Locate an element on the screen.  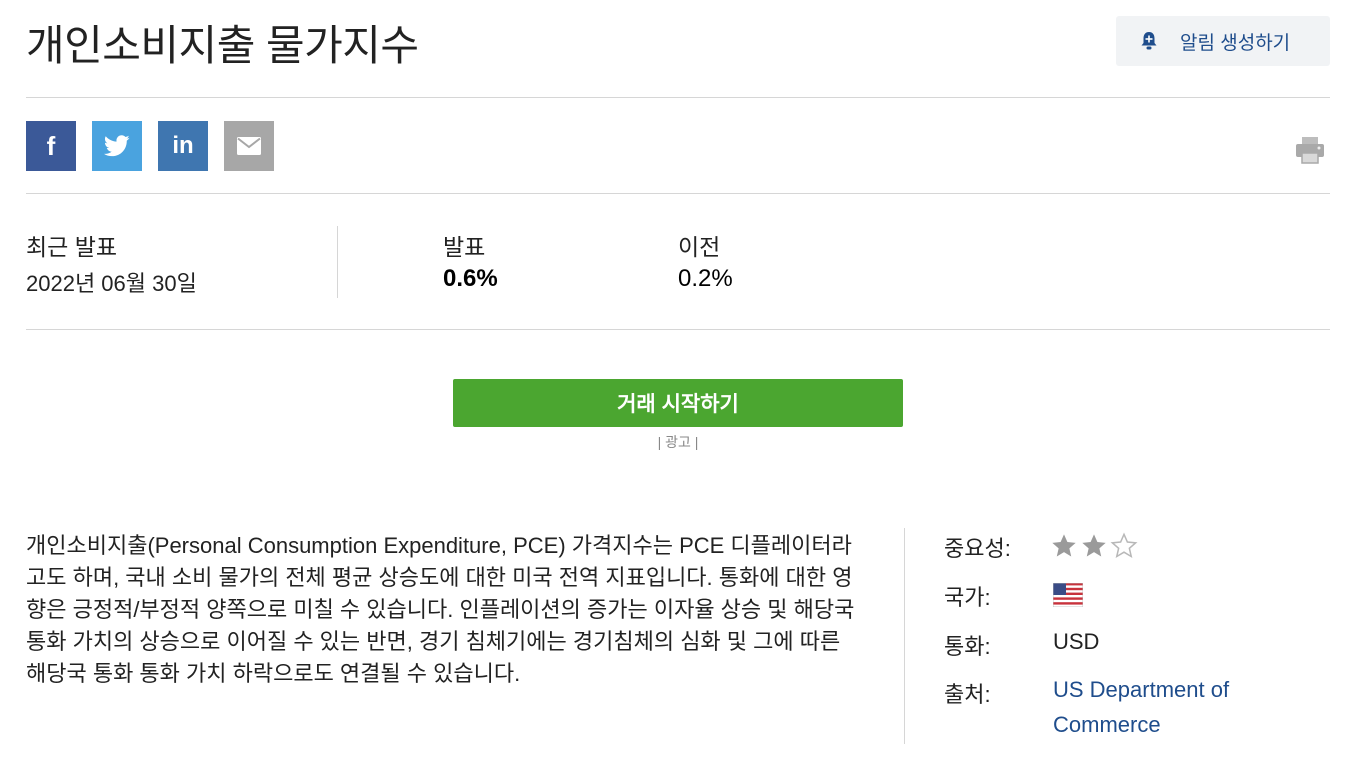
currency-value: USD is located at coordinates (1076, 641).